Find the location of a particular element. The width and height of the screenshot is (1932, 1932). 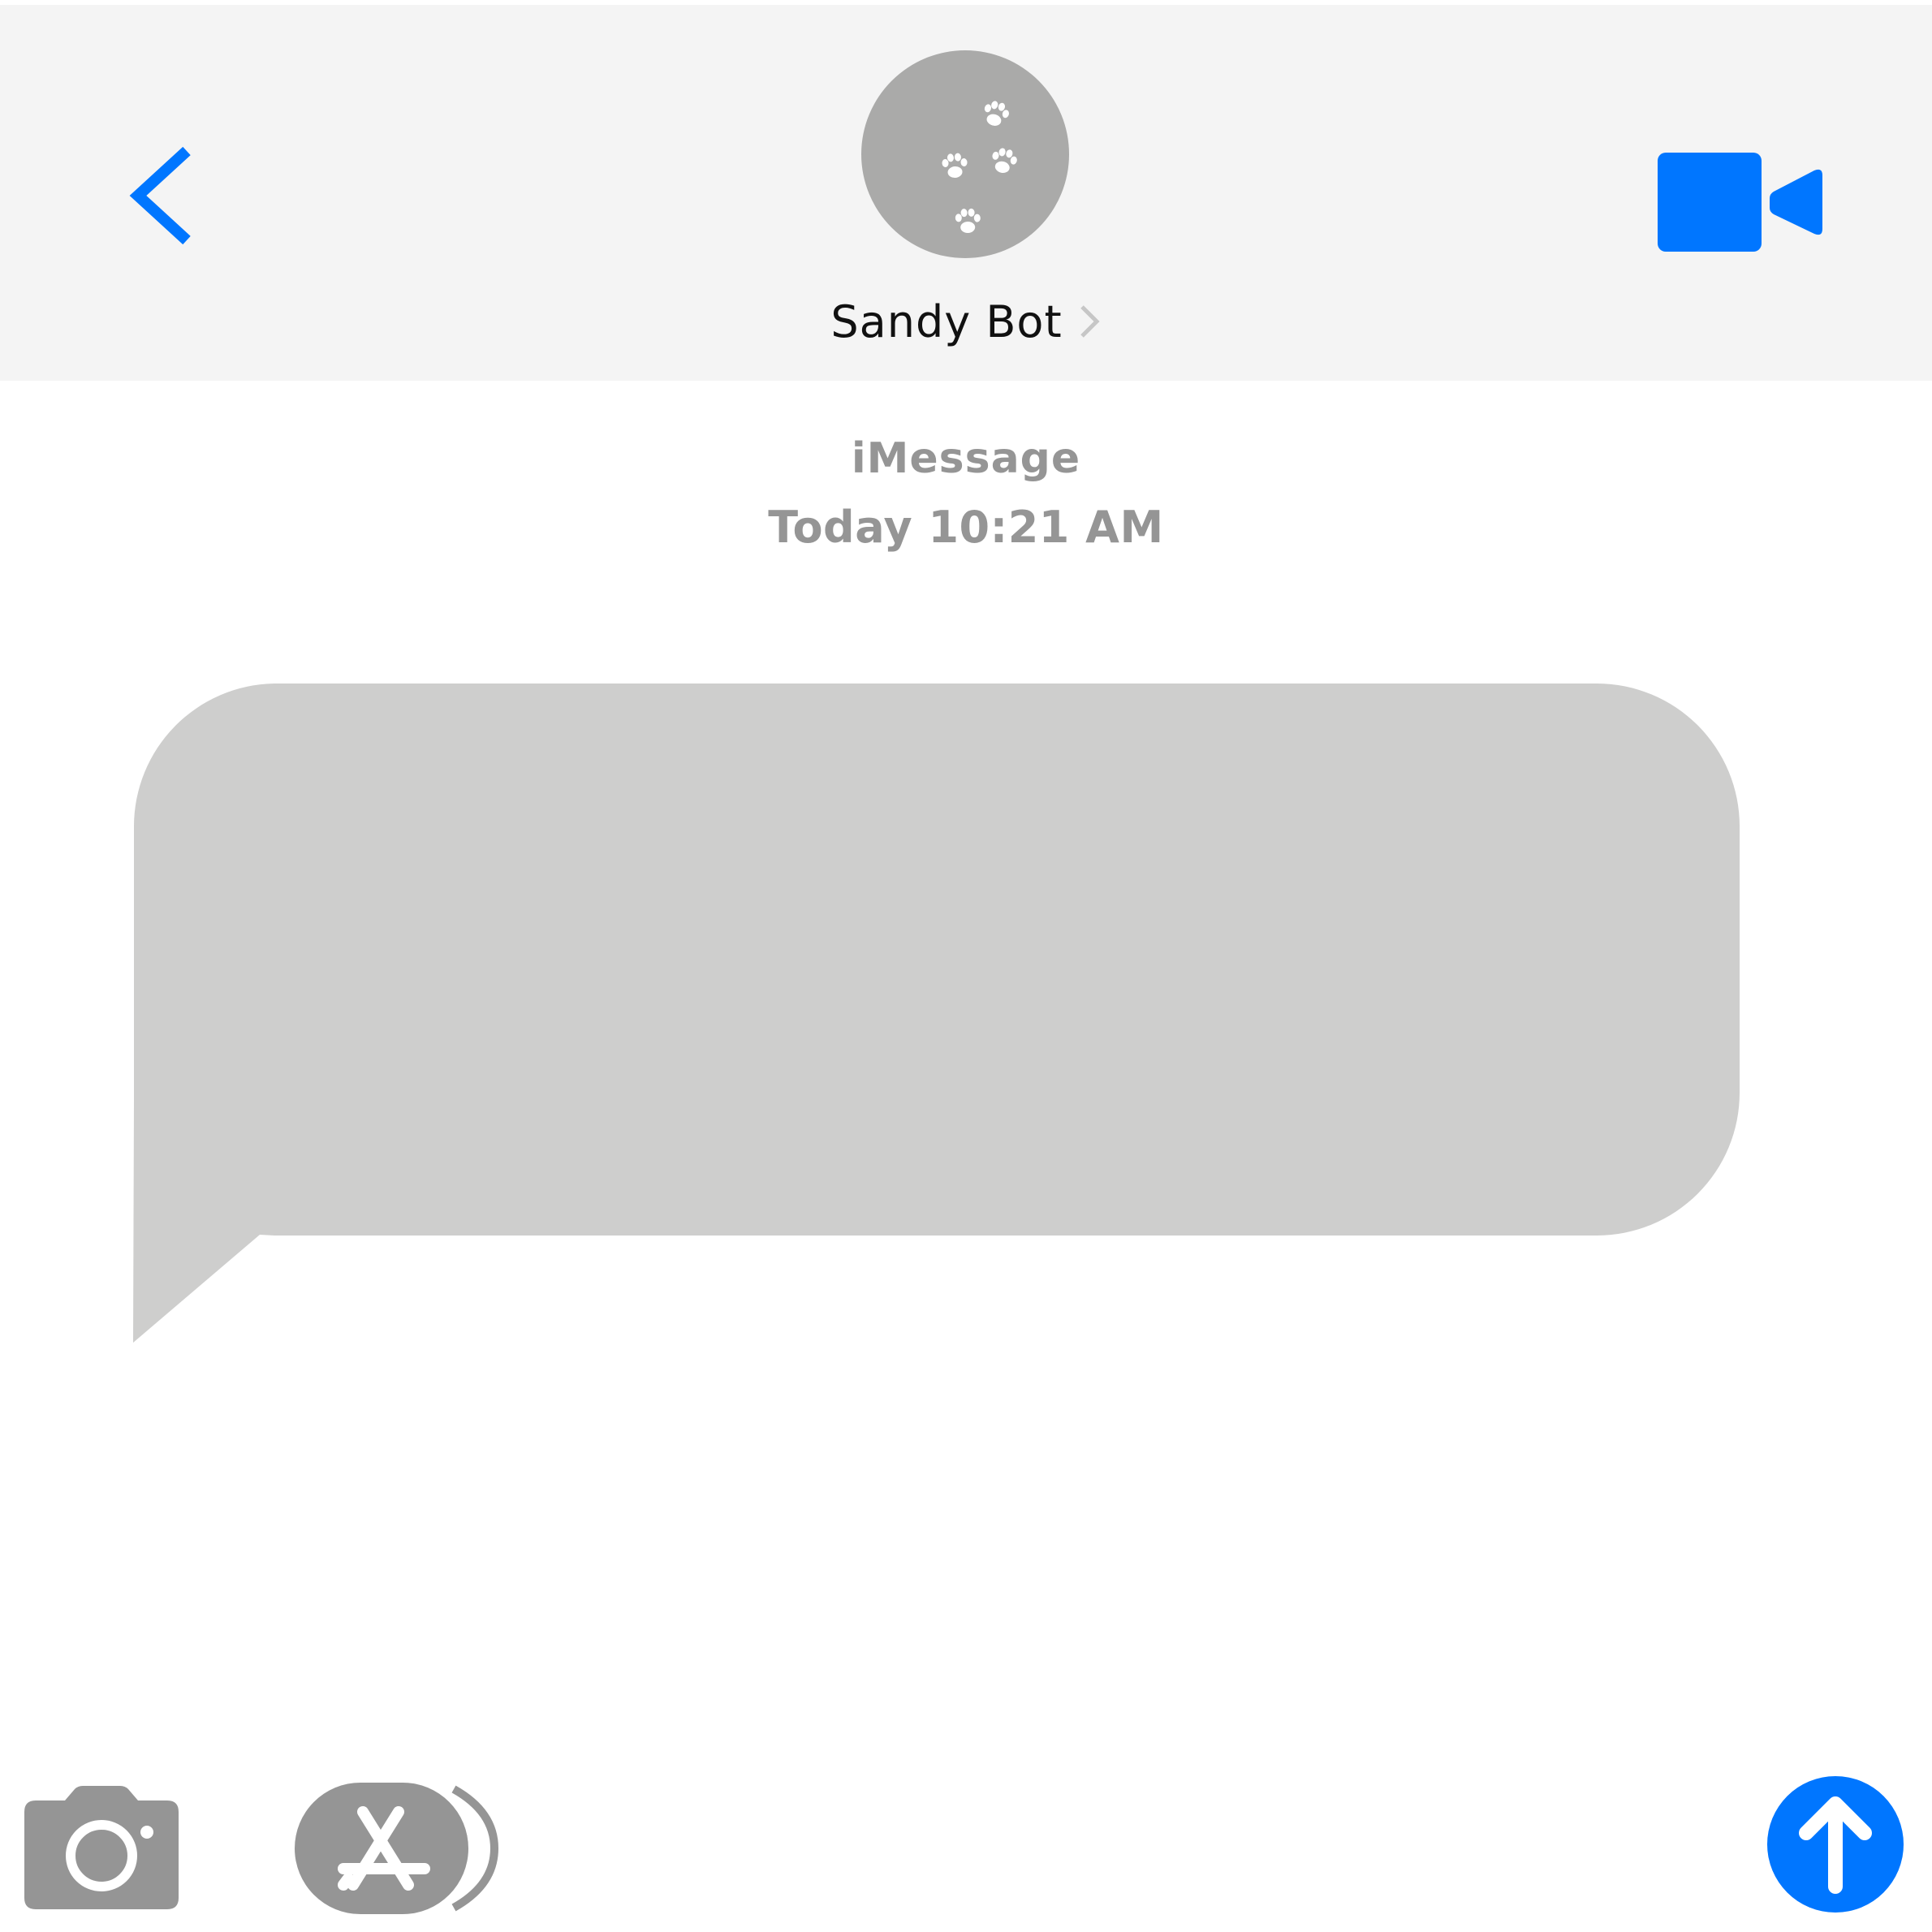

contact-name-button: Sandy Bot is located at coordinates (966, 321).